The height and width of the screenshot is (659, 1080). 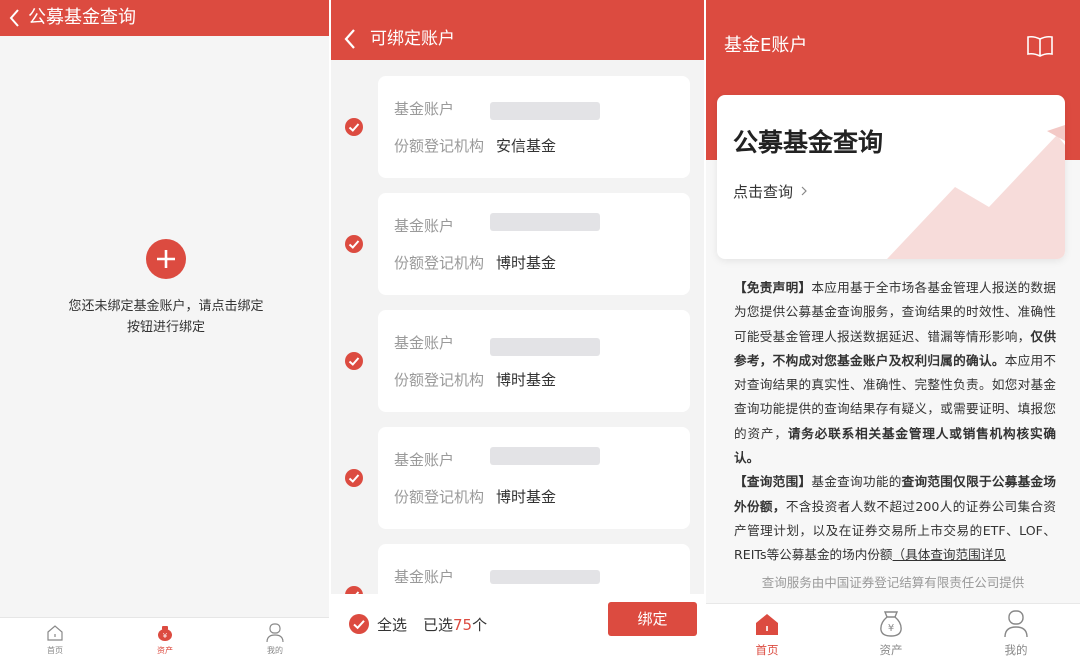 I want to click on page-title: 基金E账户, so click(x=766, y=45).